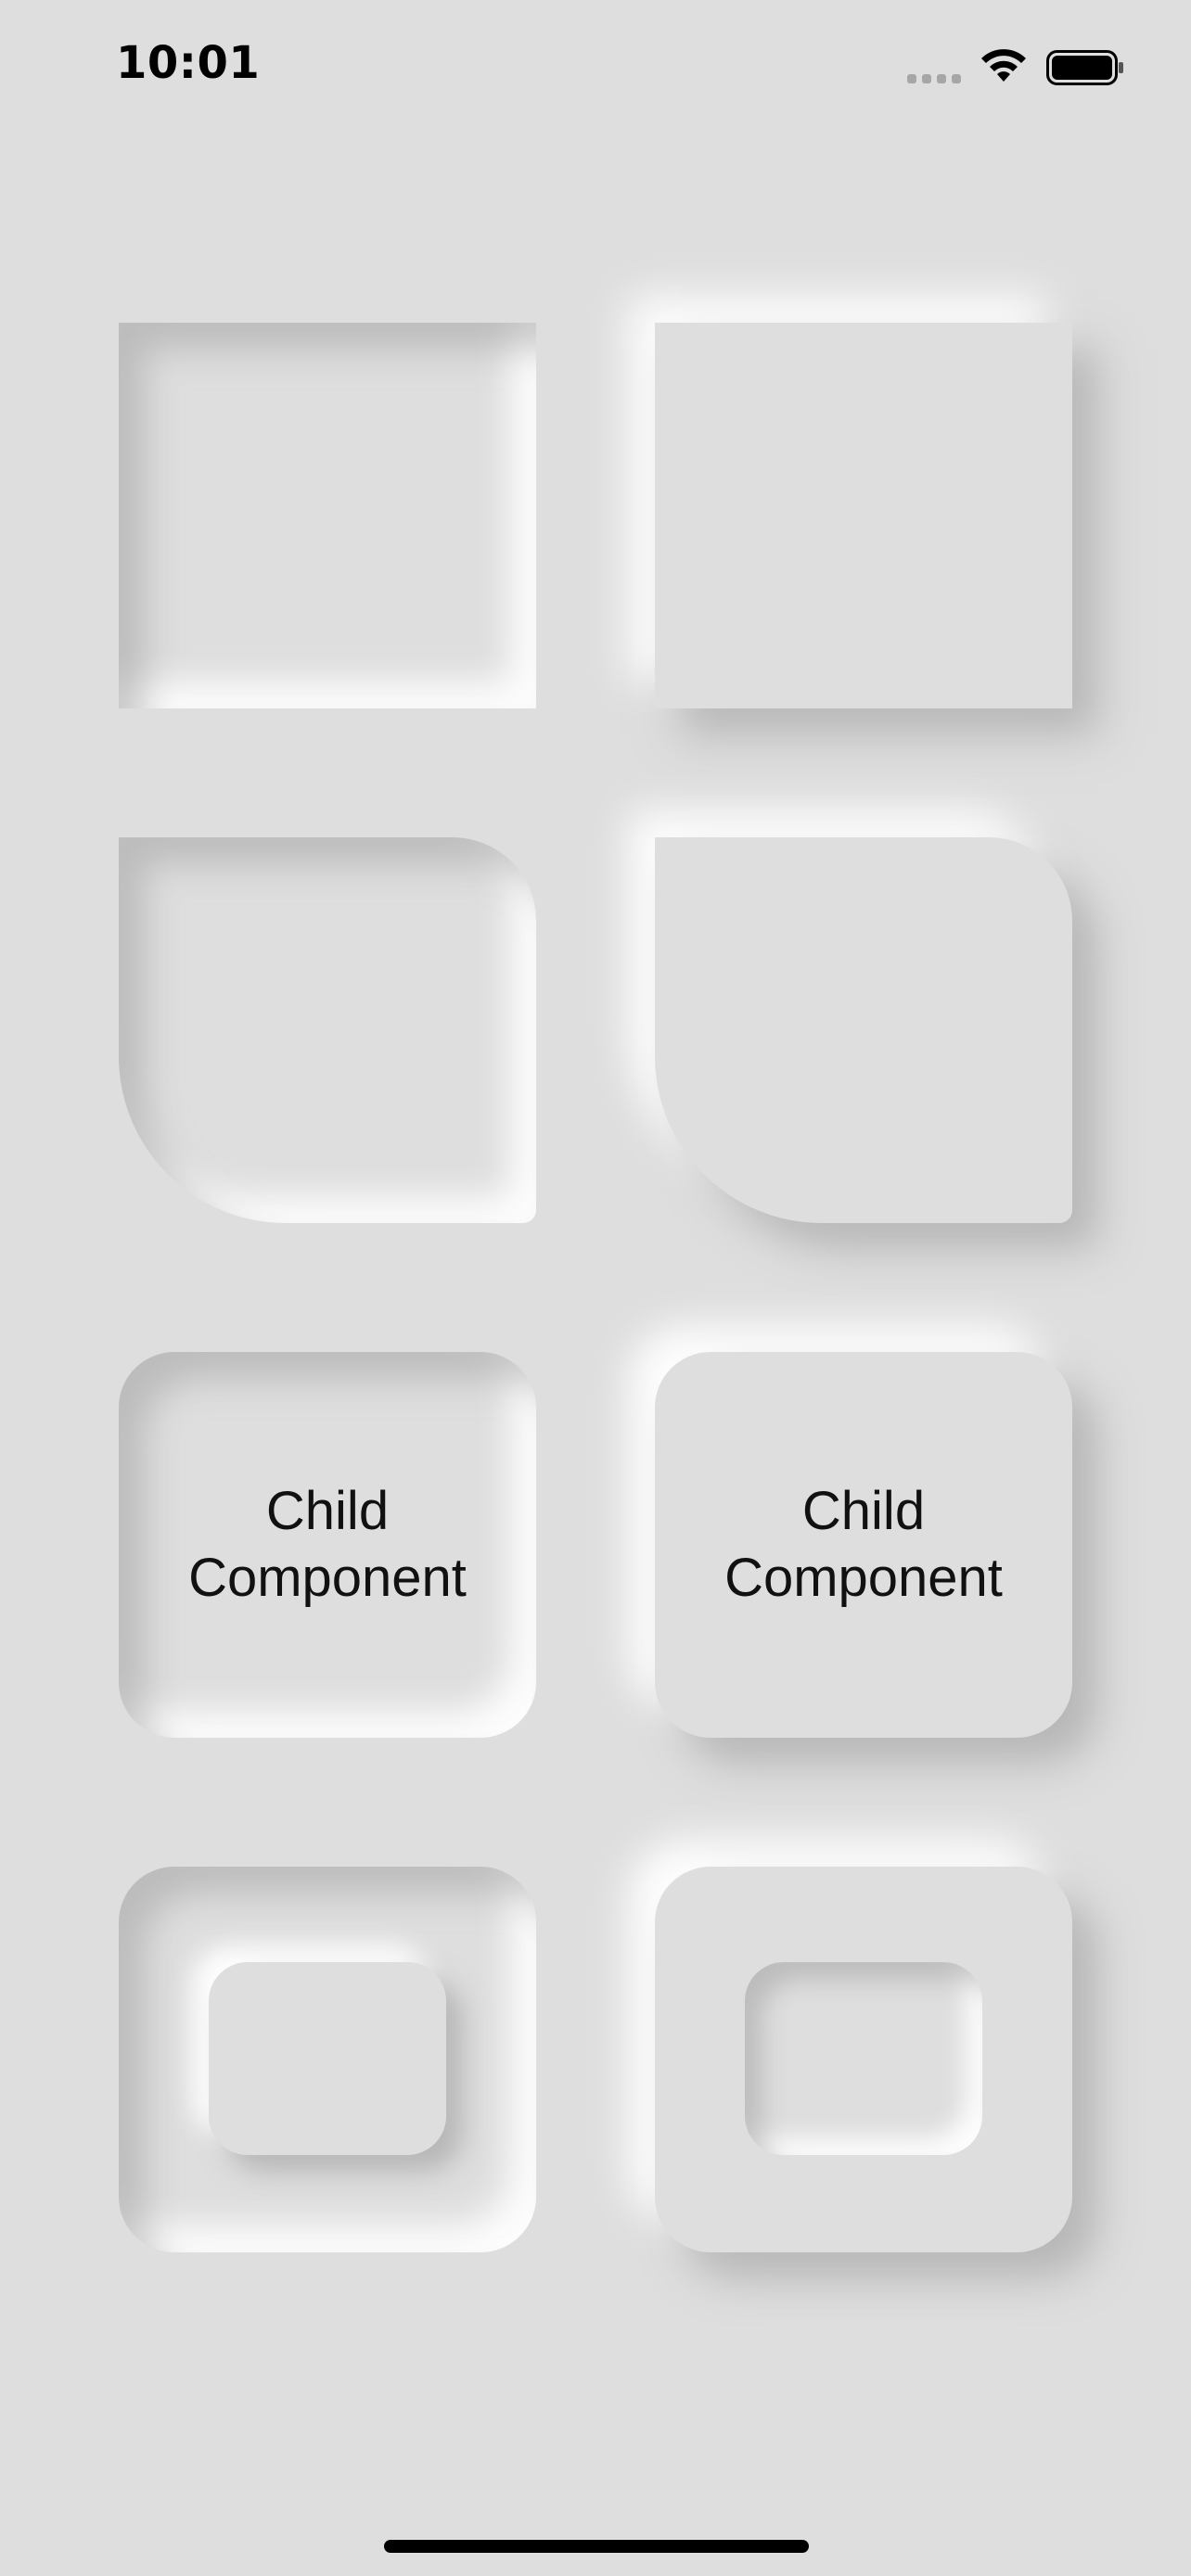 The image size is (1191, 2576). I want to click on raised-square-card, so click(863, 515).